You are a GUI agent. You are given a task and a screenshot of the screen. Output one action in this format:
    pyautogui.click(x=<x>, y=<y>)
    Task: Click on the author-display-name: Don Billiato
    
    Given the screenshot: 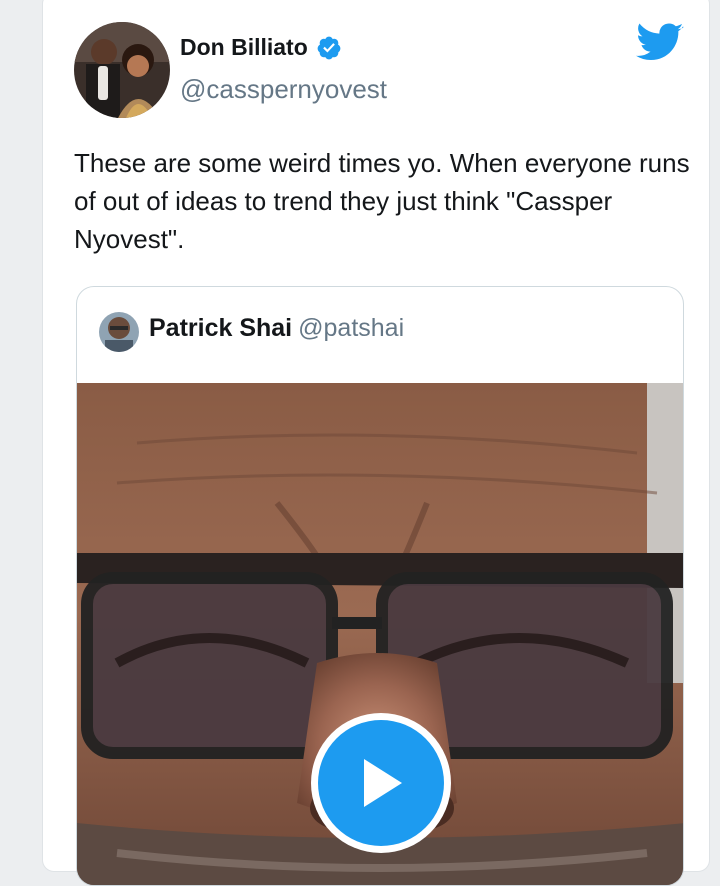 What is the action you would take?
    pyautogui.click(x=244, y=47)
    